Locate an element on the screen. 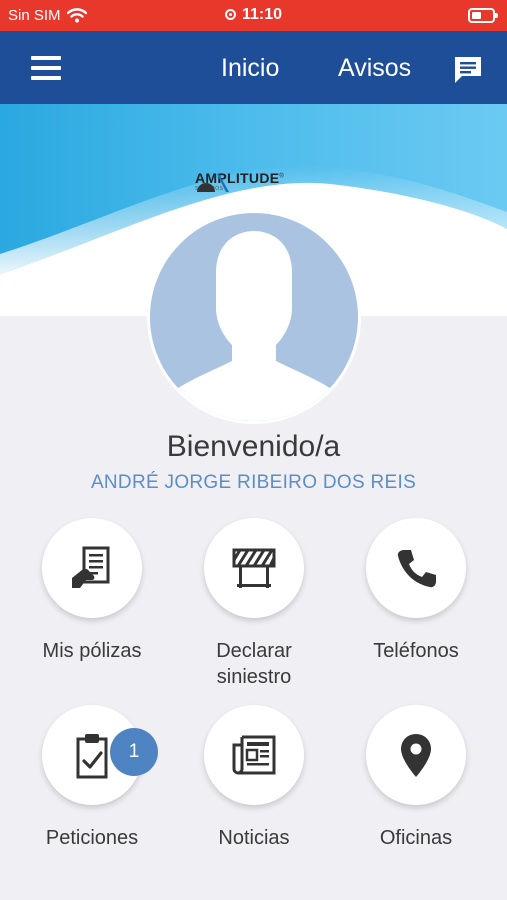  newspaper-icon is located at coordinates (254, 755).